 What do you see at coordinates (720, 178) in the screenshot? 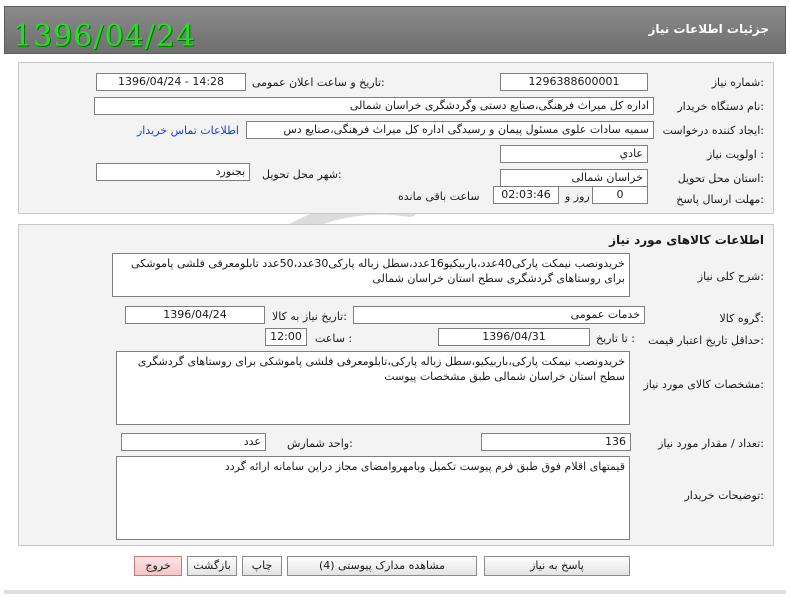
I see `province-label: استان محل تحویل:` at bounding box center [720, 178].